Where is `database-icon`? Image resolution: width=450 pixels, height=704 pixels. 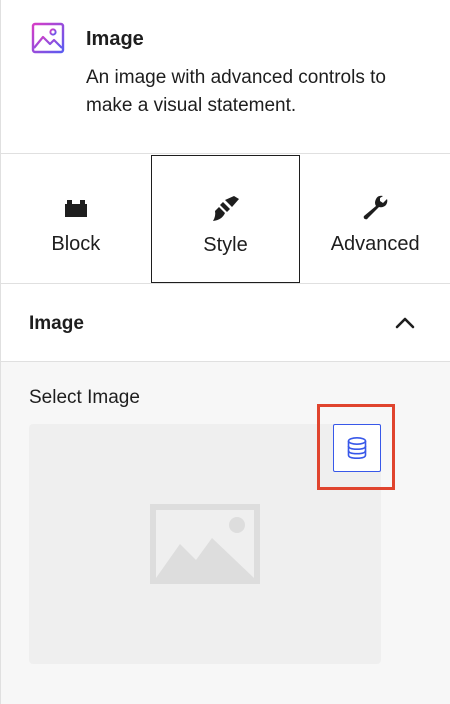
database-icon is located at coordinates (357, 448).